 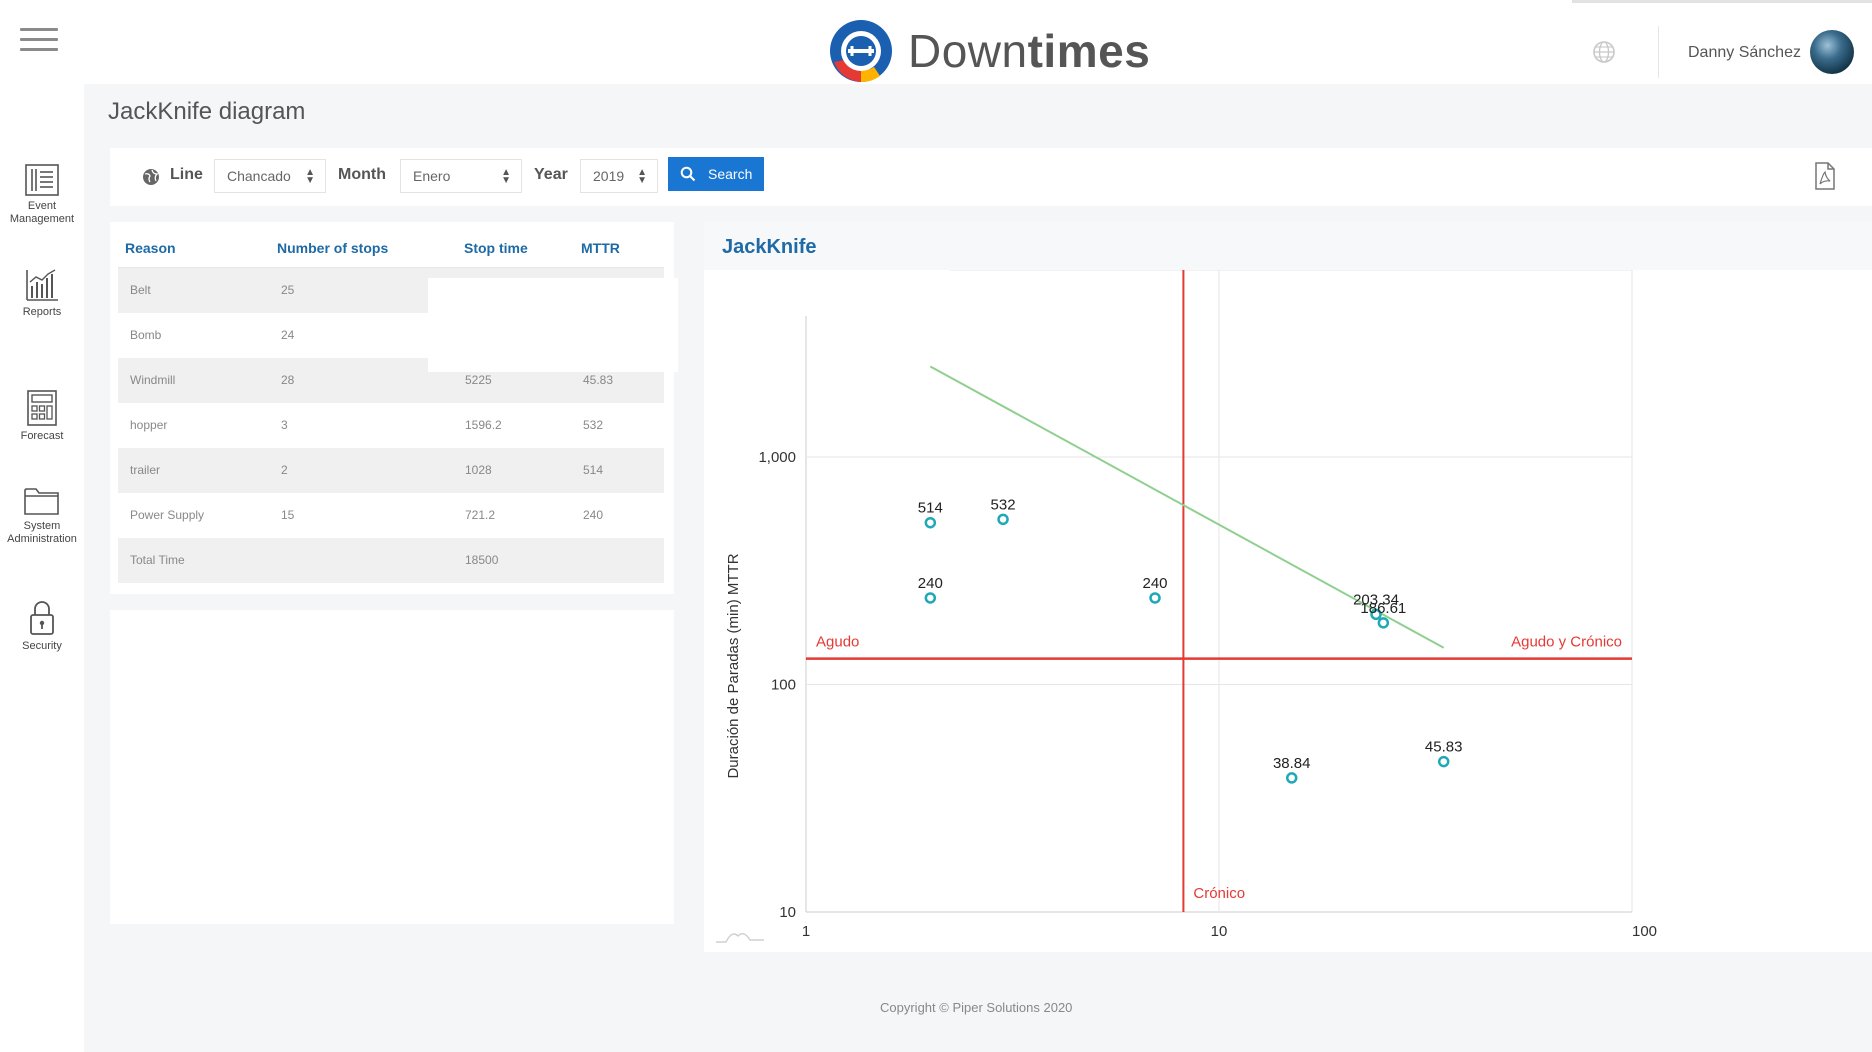 I want to click on sidebar-item-system-administration: System Administration, so click(x=42, y=515).